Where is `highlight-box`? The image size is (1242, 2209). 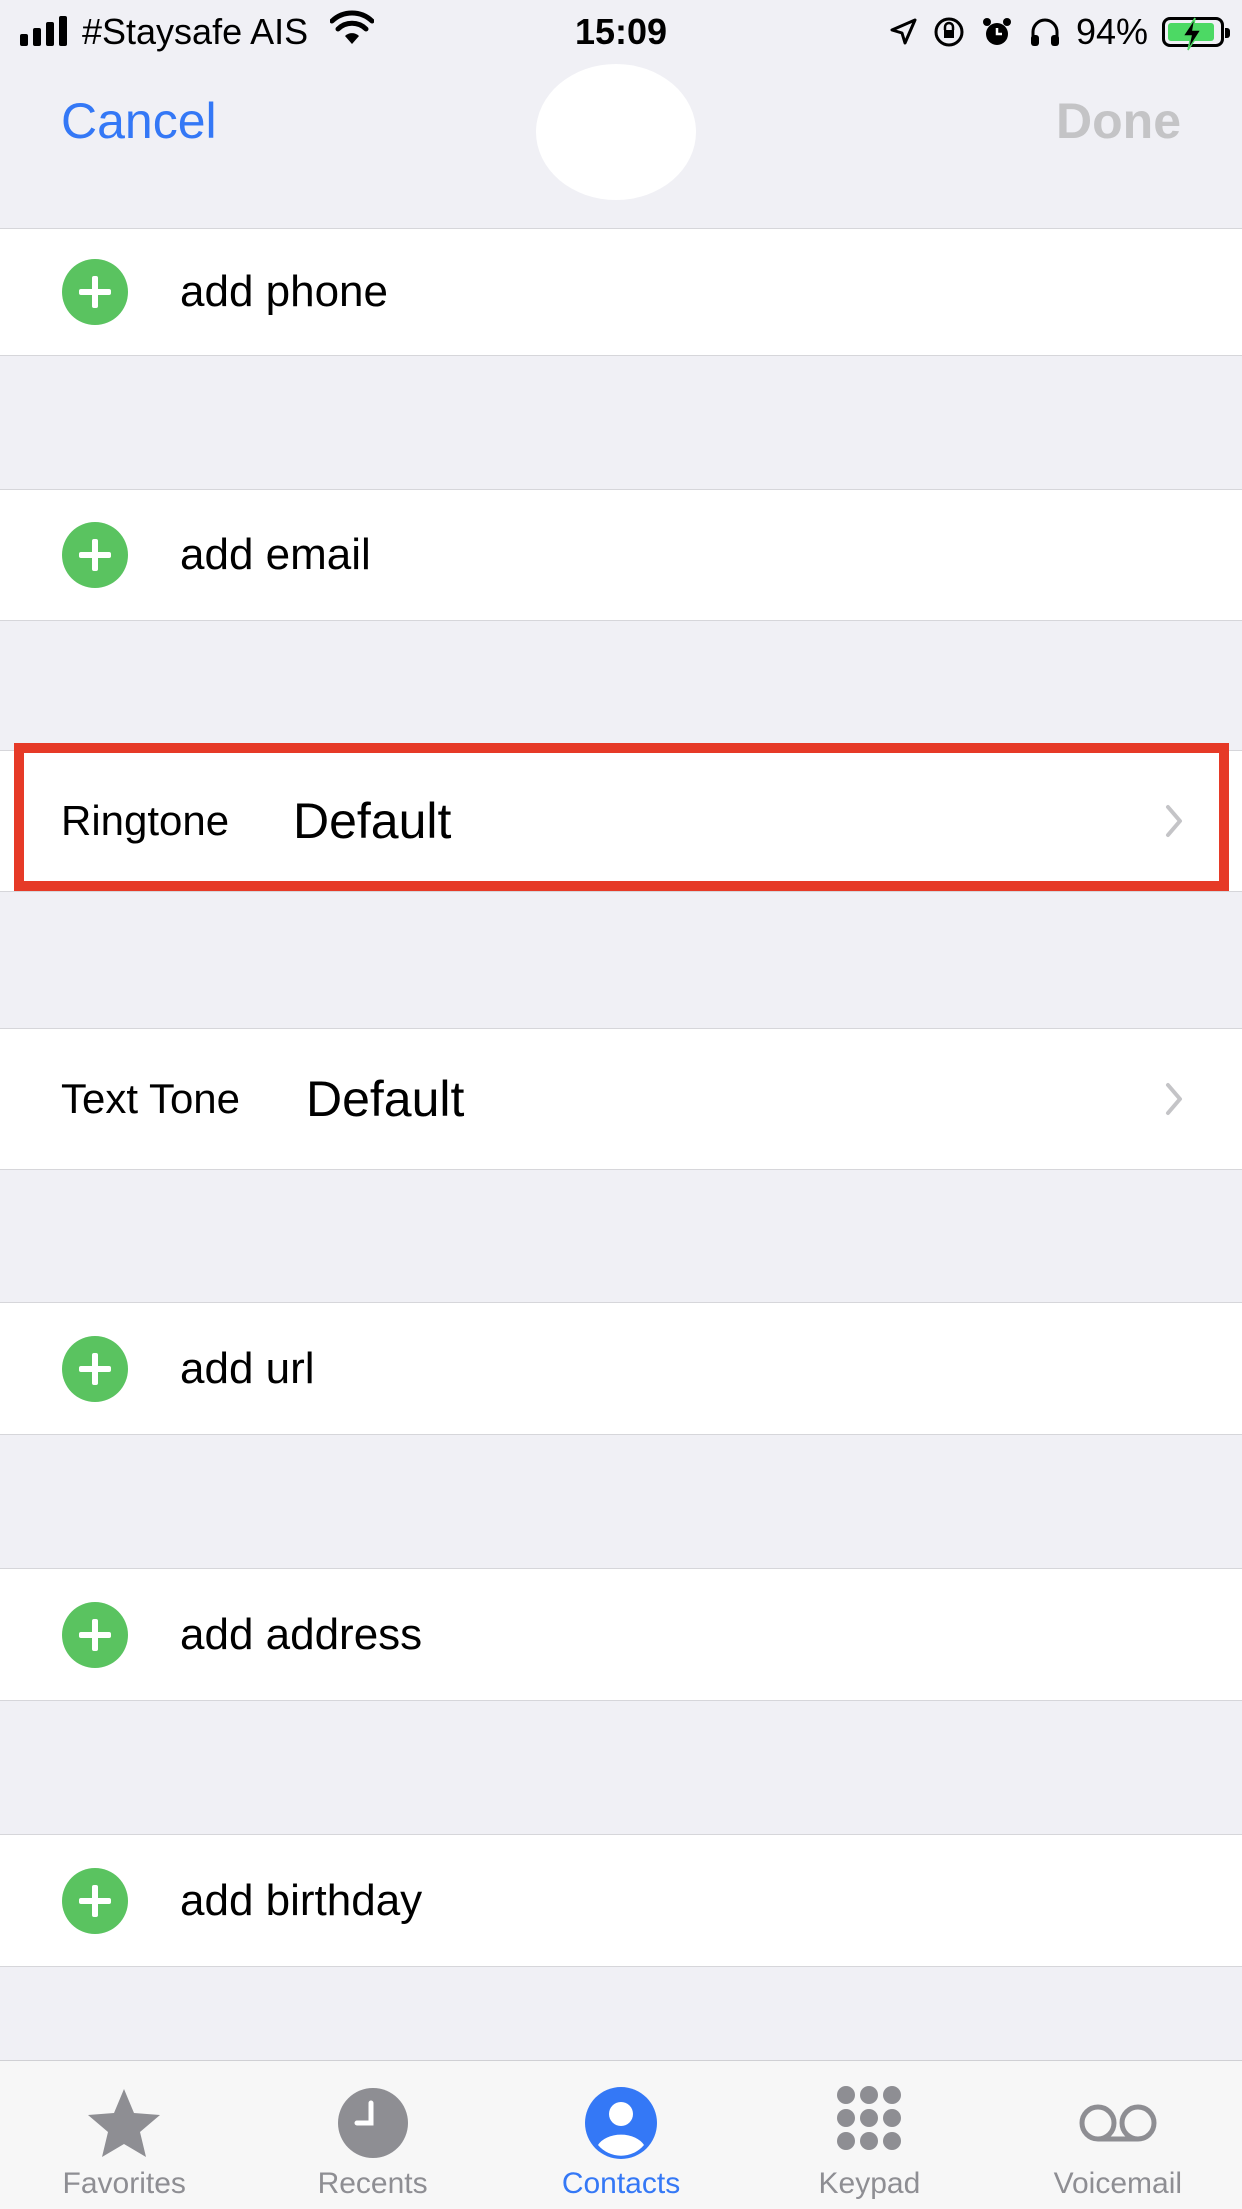
highlight-box is located at coordinates (621, 817).